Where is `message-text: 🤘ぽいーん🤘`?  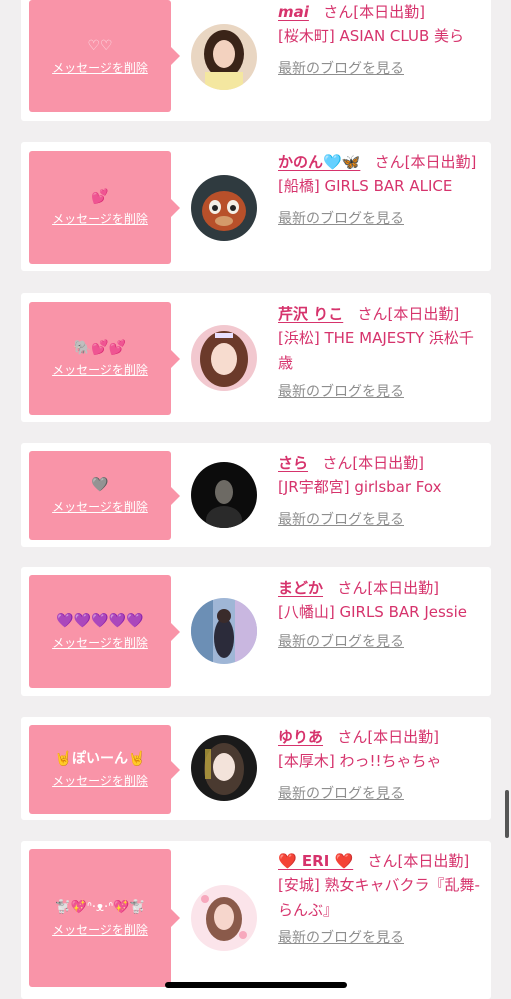
message-text: 🤘ぽいーん🤘 is located at coordinates (100, 759).